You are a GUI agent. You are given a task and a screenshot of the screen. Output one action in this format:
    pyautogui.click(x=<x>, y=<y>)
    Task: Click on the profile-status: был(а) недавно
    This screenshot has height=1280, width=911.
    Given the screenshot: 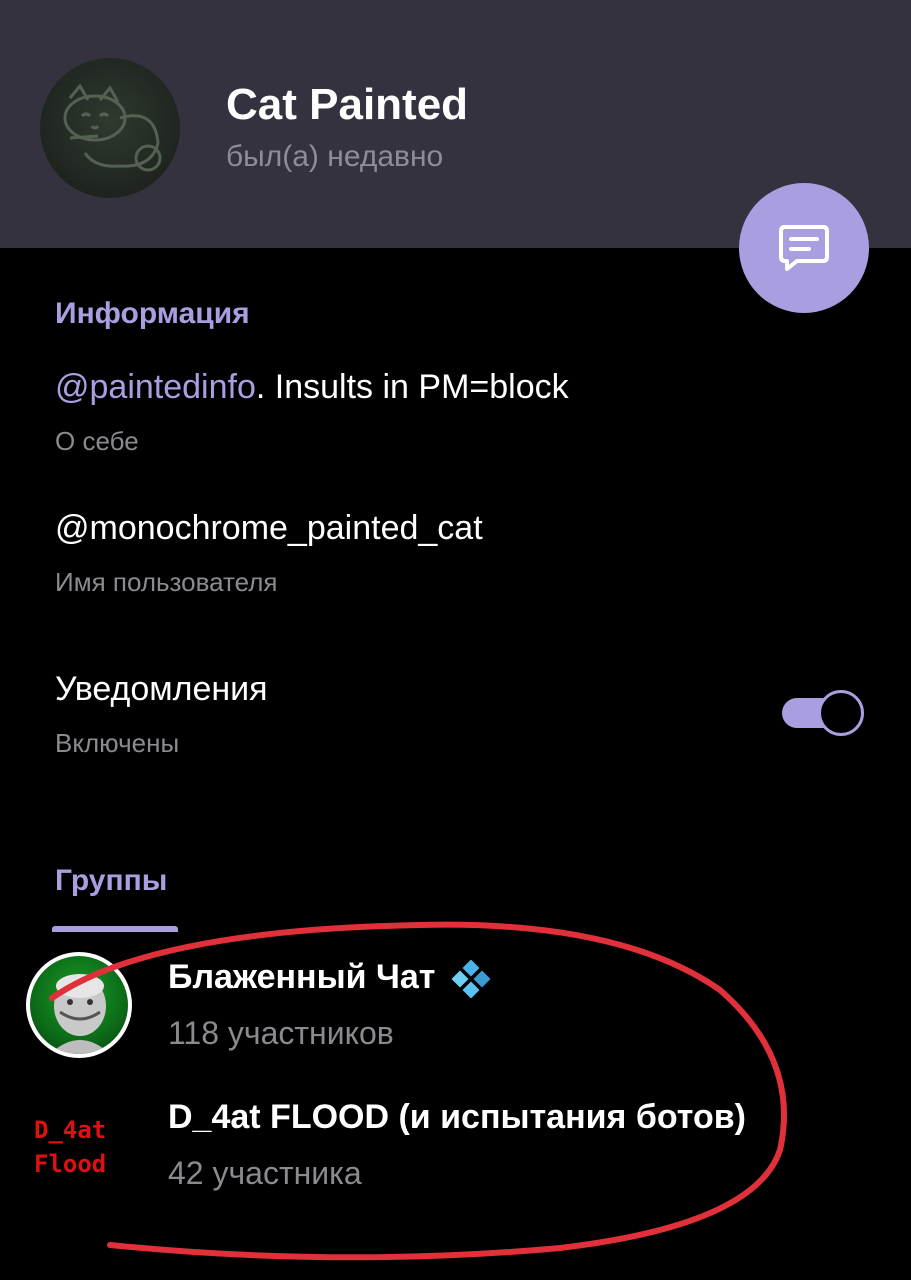 What is the action you would take?
    pyautogui.click(x=335, y=156)
    